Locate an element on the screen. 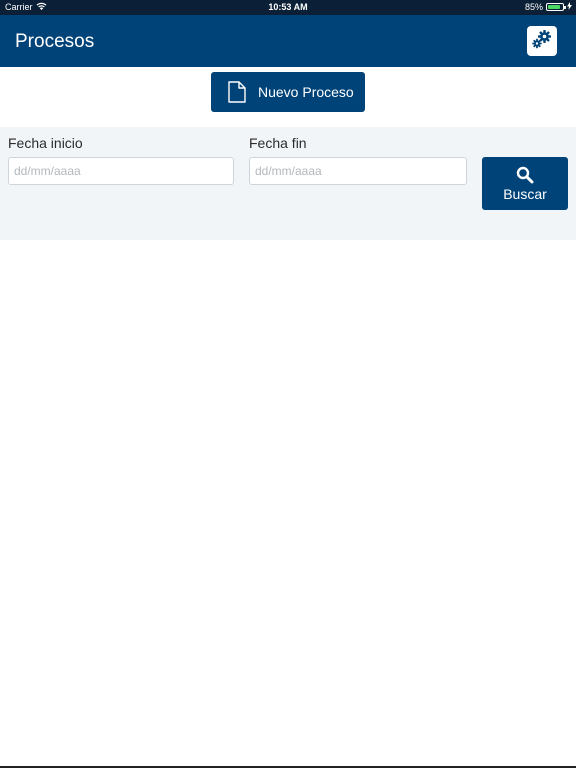 The width and height of the screenshot is (576, 768). new-process-button: Nuevo Proceso is located at coordinates (288, 92).